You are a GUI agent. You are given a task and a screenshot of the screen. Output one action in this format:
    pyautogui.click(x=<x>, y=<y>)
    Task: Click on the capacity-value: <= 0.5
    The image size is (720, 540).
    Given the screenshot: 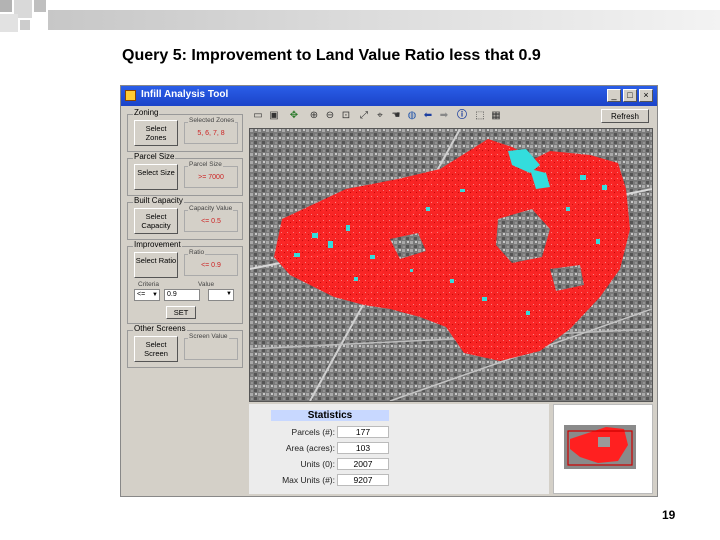 What is the action you would take?
    pyautogui.click(x=211, y=221)
    